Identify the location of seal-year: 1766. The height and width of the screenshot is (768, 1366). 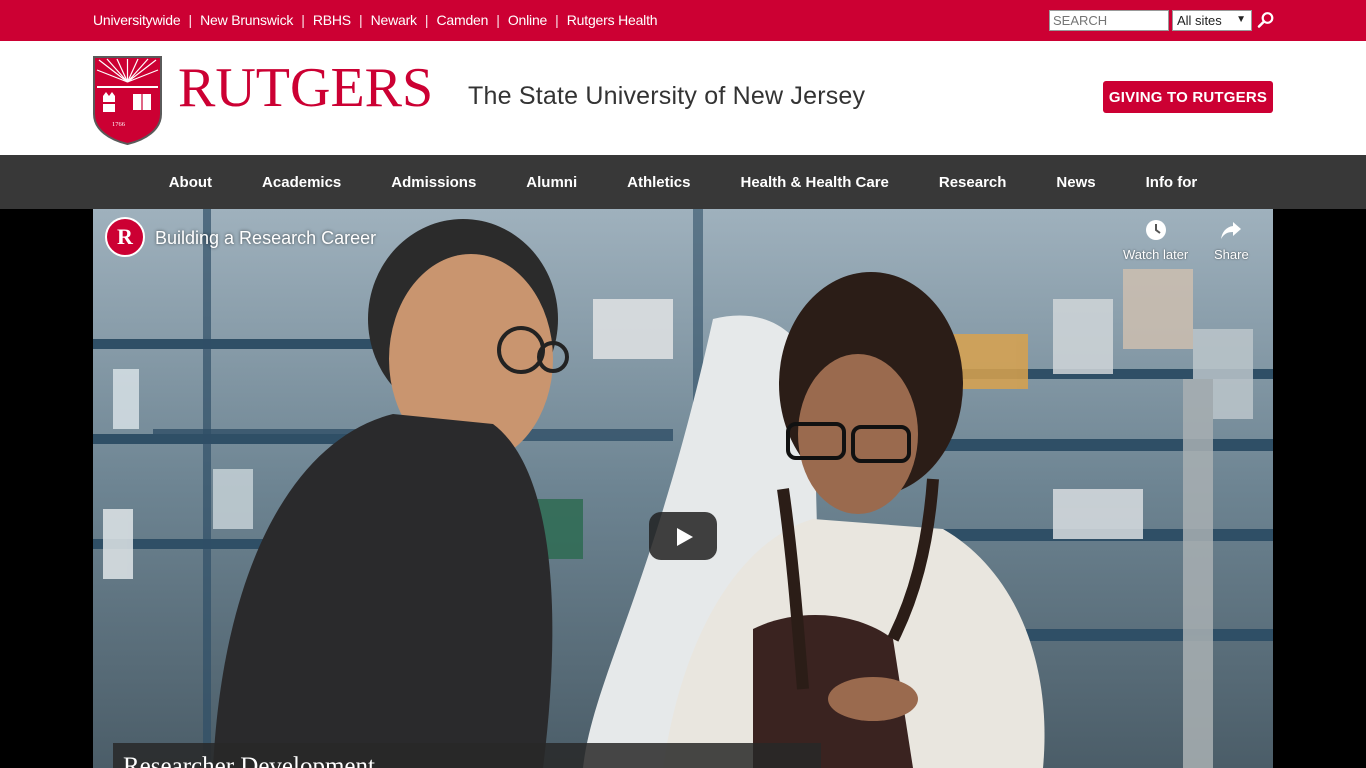
(119, 124).